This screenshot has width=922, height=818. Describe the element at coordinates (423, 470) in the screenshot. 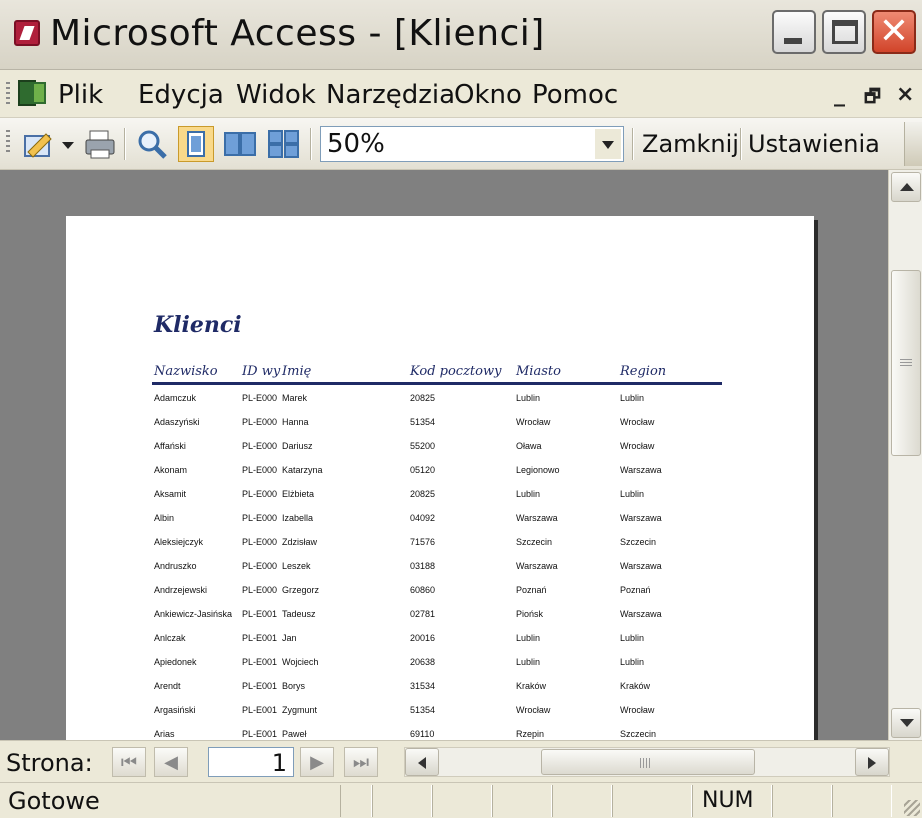

I see `table-cell: 05120` at that location.